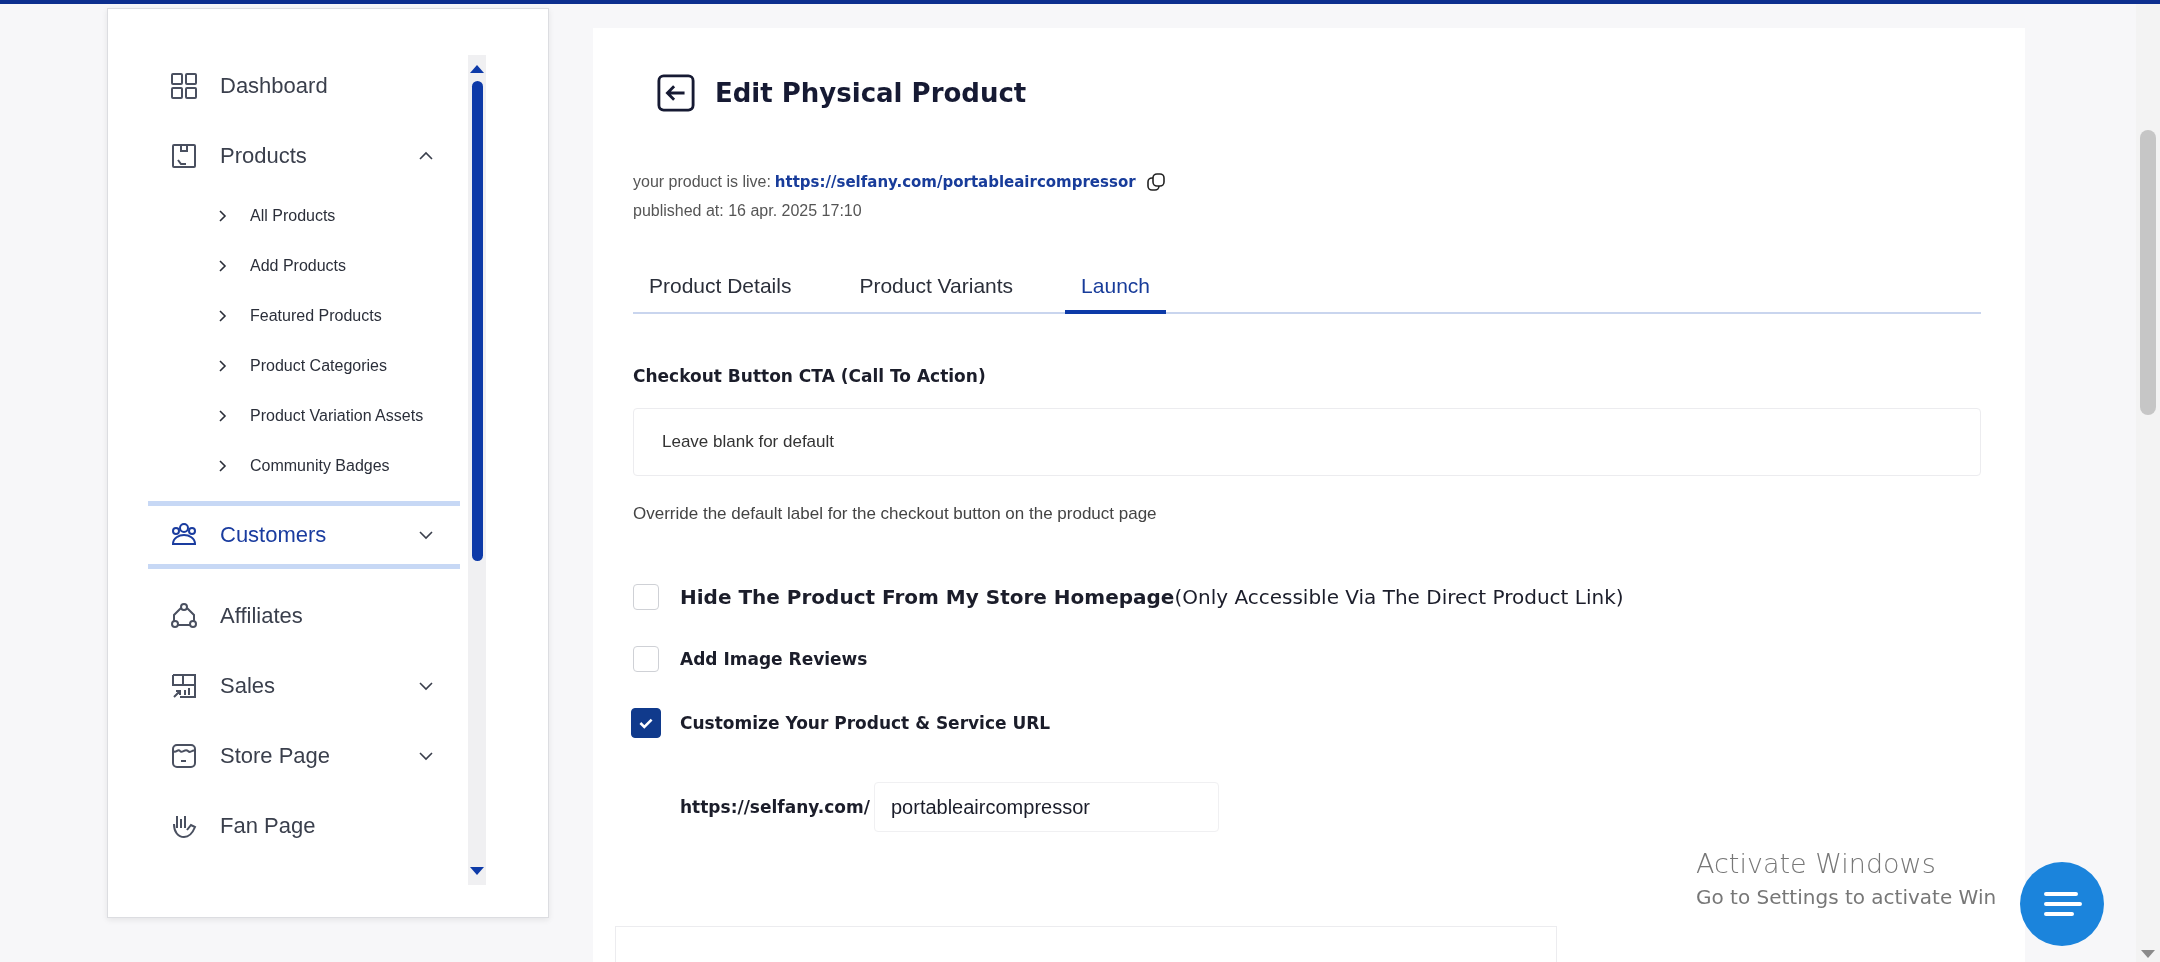  What do you see at coordinates (304, 156) in the screenshot?
I see `sidebar-item: Products` at bounding box center [304, 156].